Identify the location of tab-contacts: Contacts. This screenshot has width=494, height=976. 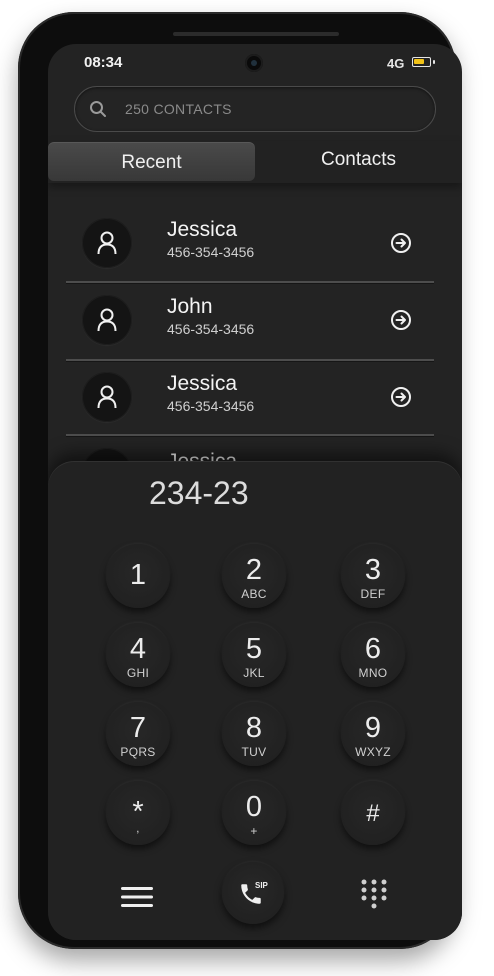
(358, 161).